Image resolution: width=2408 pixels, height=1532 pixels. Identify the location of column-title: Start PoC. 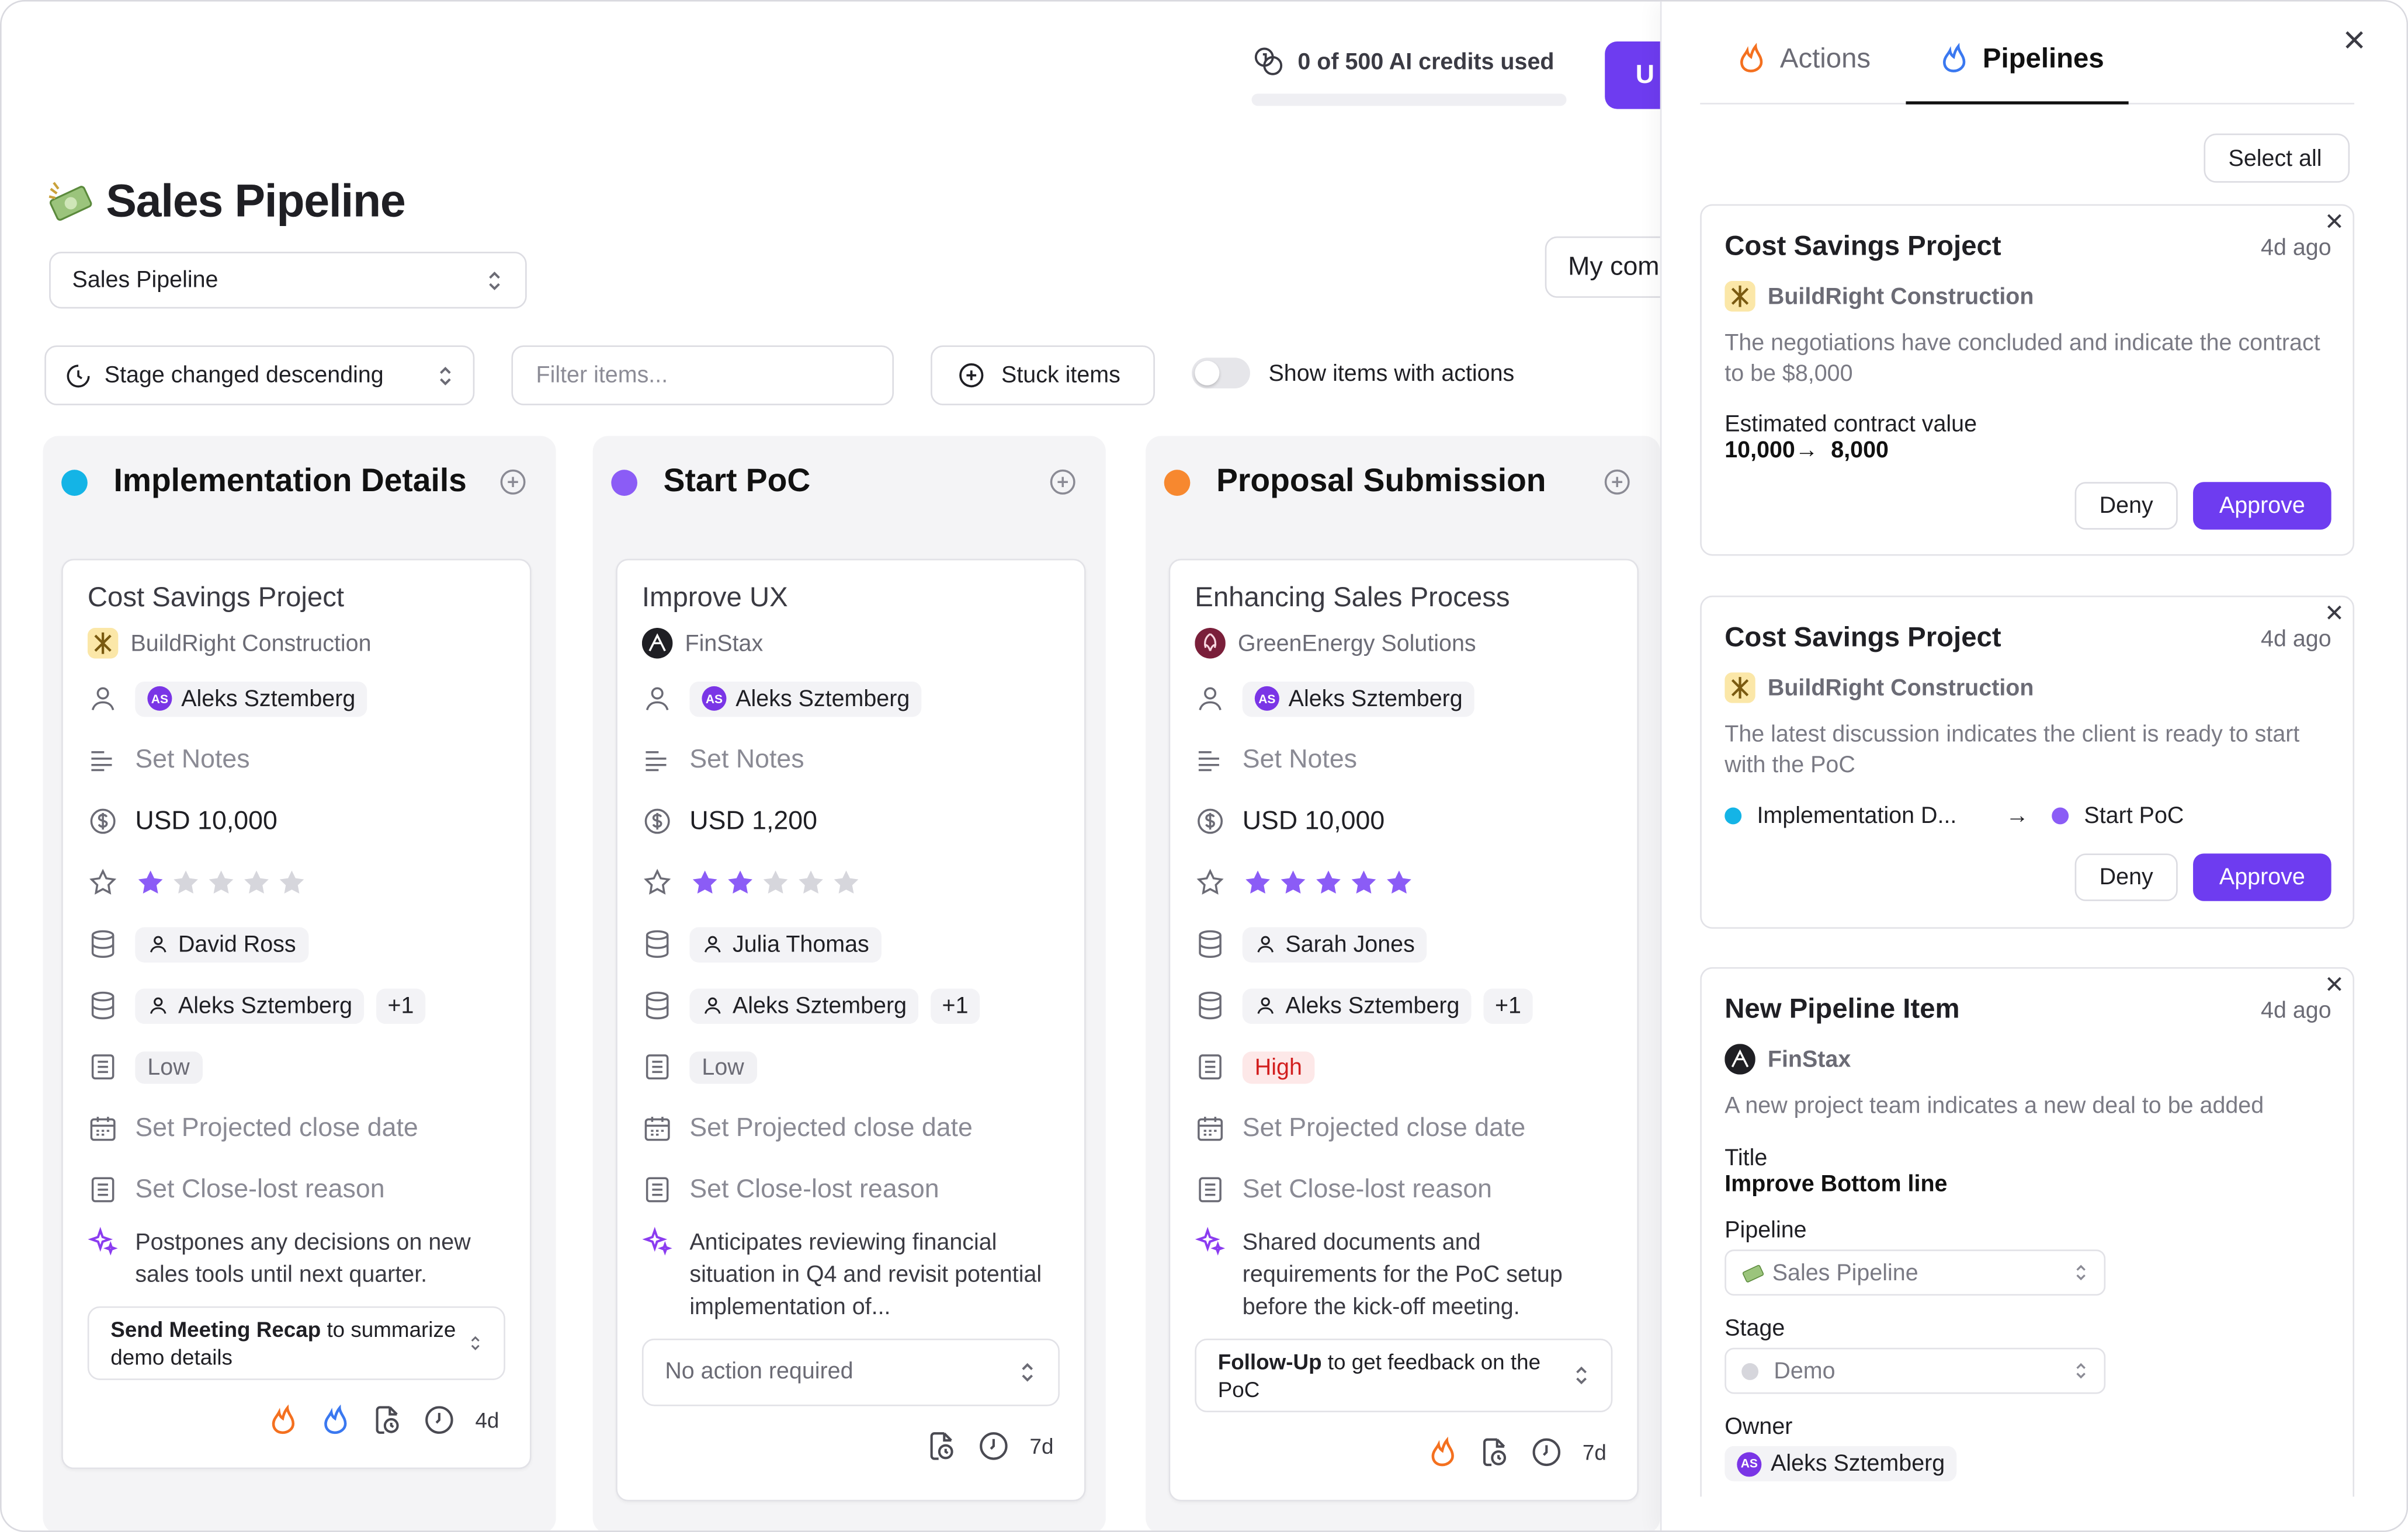
(737, 481).